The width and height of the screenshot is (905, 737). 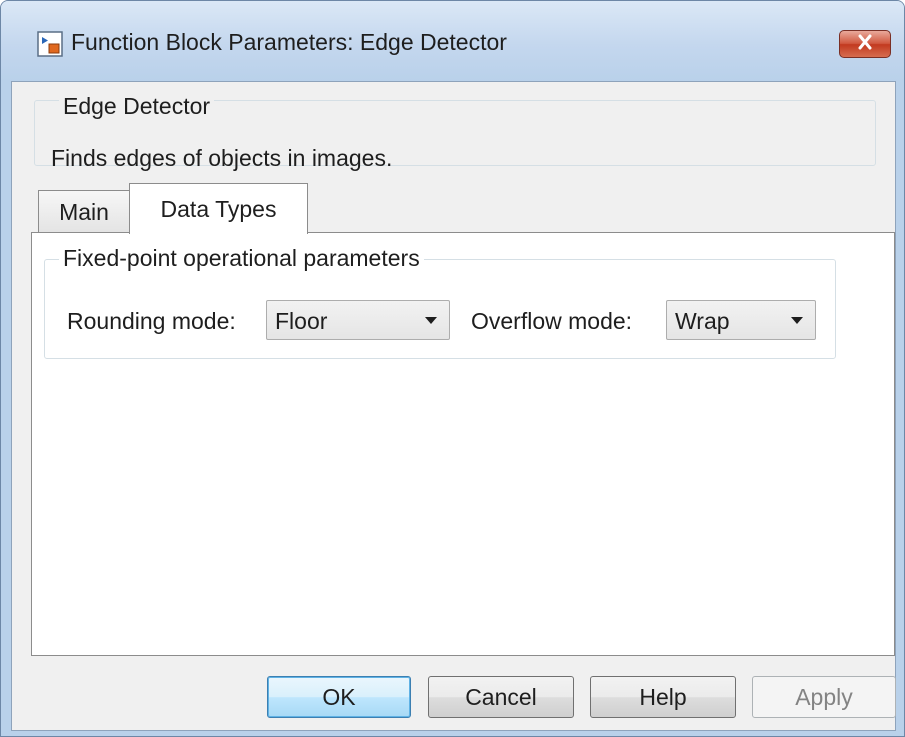 What do you see at coordinates (501, 697) in the screenshot?
I see `cancel-button: Cancel` at bounding box center [501, 697].